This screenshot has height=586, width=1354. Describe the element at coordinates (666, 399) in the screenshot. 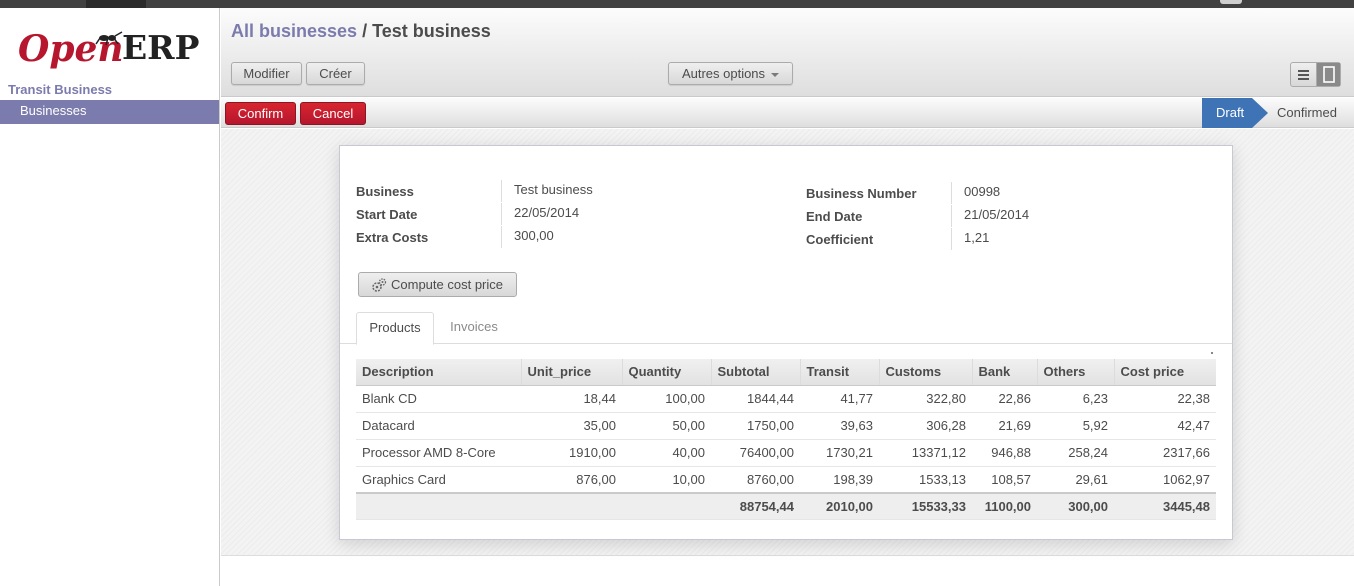

I see `cell-quantity: 100,00` at that location.